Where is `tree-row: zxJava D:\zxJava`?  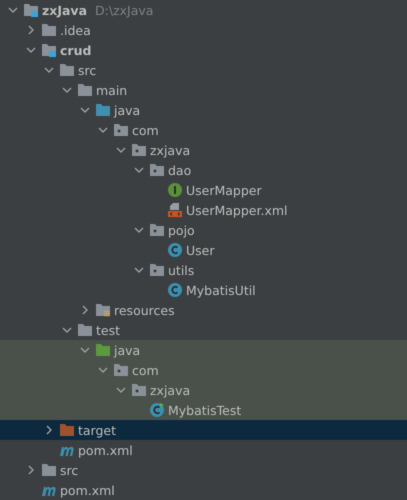 tree-row: zxJava D:\zxJava is located at coordinates (203, 10).